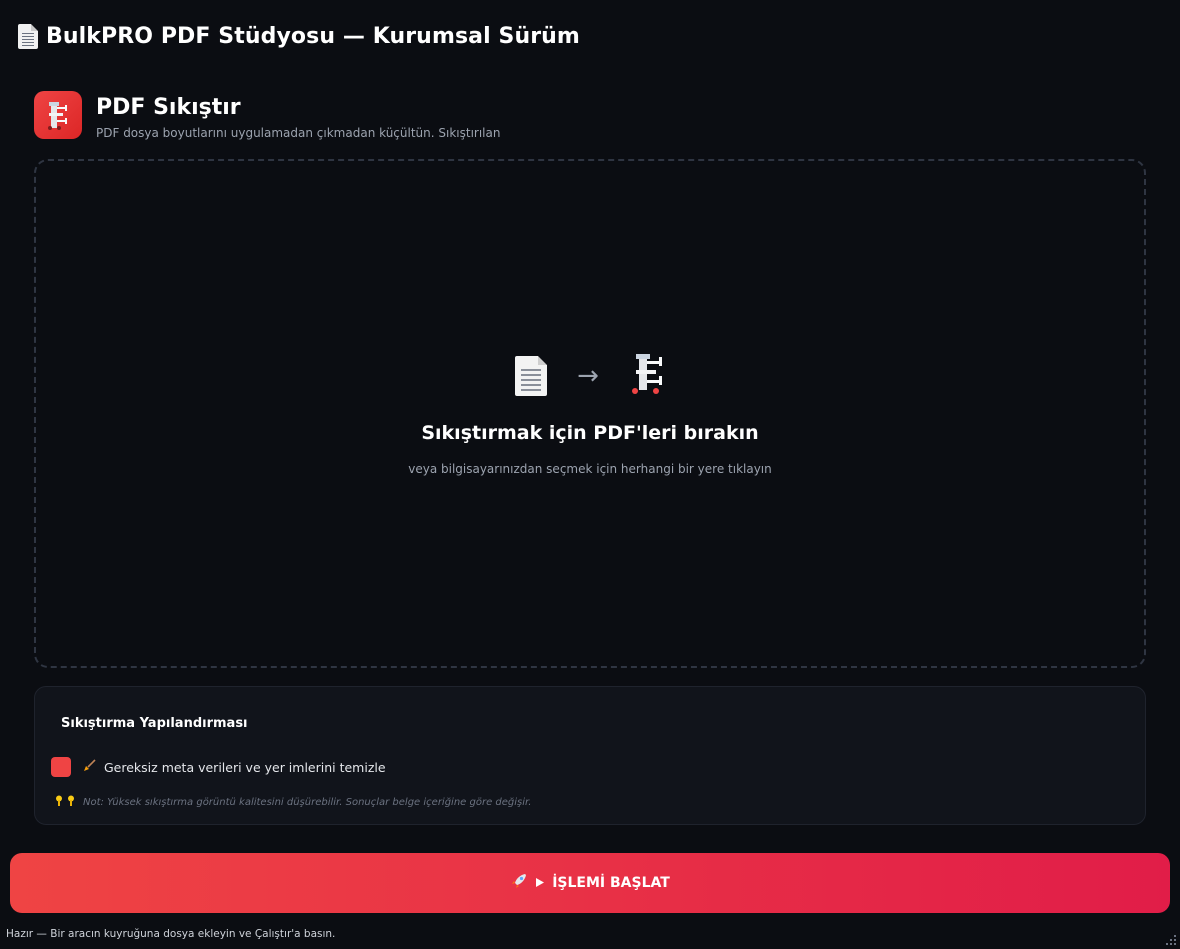 Image resolution: width=1180 pixels, height=949 pixels. What do you see at coordinates (611, 883) in the screenshot?
I see `start-process-label: İŞLEMİ BAŞLAT` at bounding box center [611, 883].